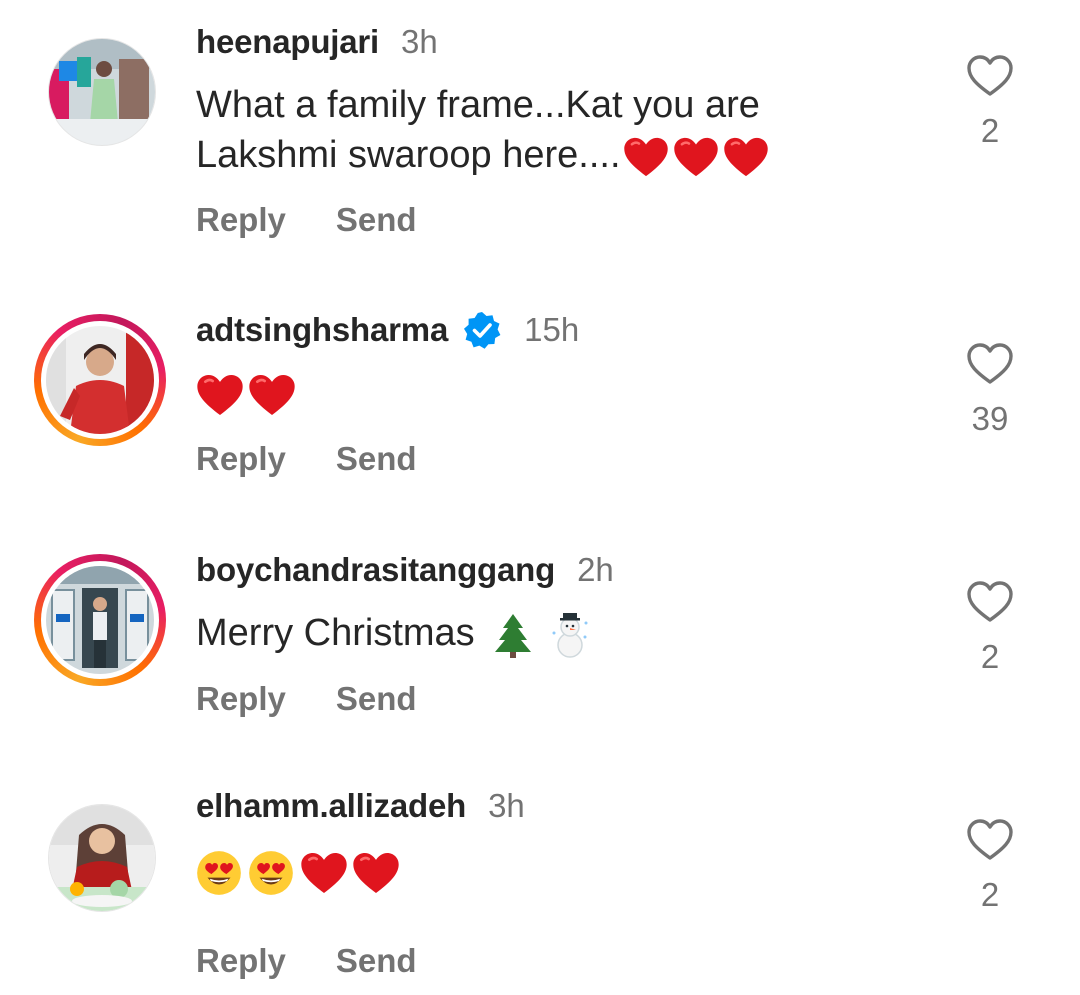 This screenshot has height=995, width=1080. What do you see at coordinates (322, 330) in the screenshot?
I see `username: adtsinghsharma` at bounding box center [322, 330].